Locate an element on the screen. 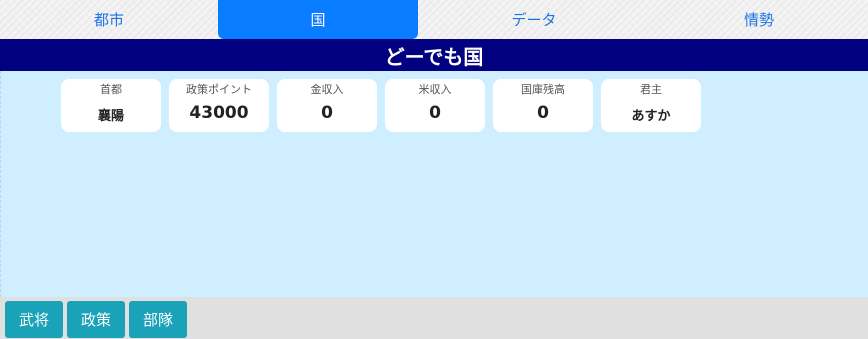 This screenshot has height=339, width=868. bottom-action-bar: 武将 政策 部隊 is located at coordinates (434, 318).